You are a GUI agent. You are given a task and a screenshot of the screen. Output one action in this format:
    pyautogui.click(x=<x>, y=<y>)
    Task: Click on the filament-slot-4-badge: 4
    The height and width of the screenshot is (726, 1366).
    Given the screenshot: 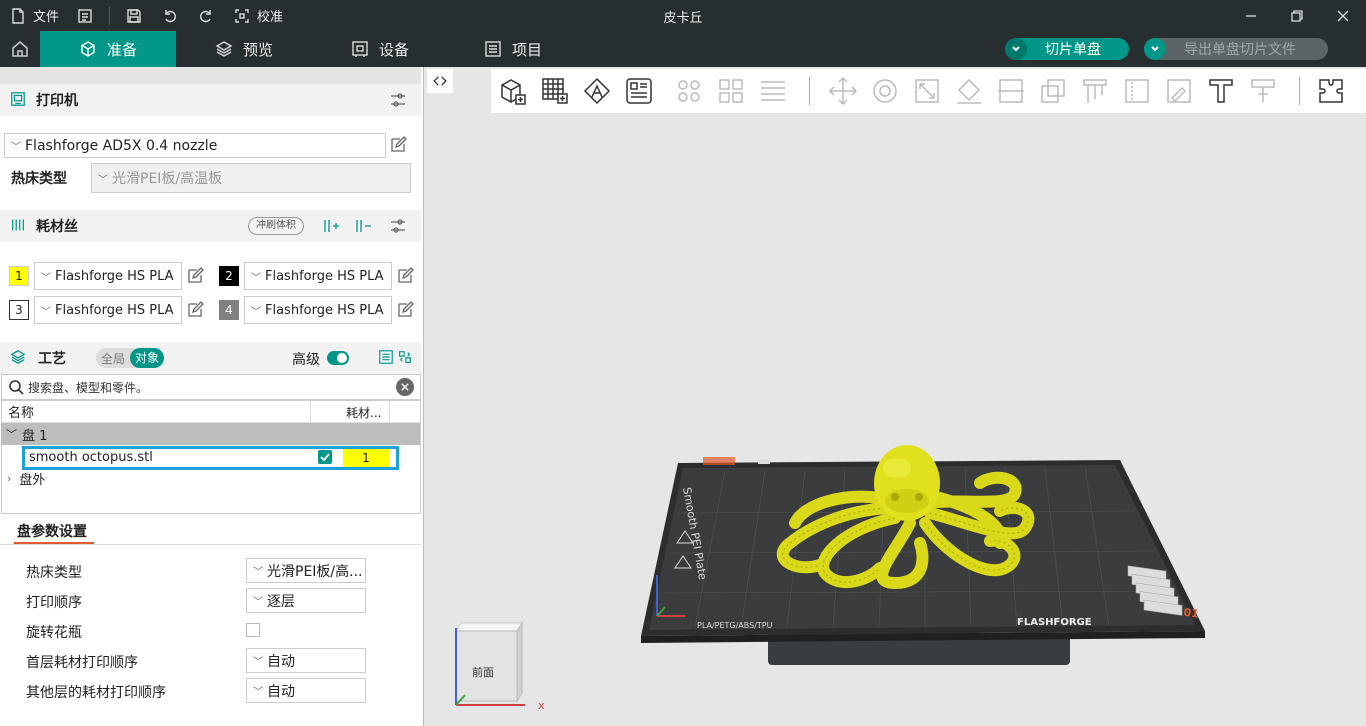 What is the action you would take?
    pyautogui.click(x=229, y=310)
    